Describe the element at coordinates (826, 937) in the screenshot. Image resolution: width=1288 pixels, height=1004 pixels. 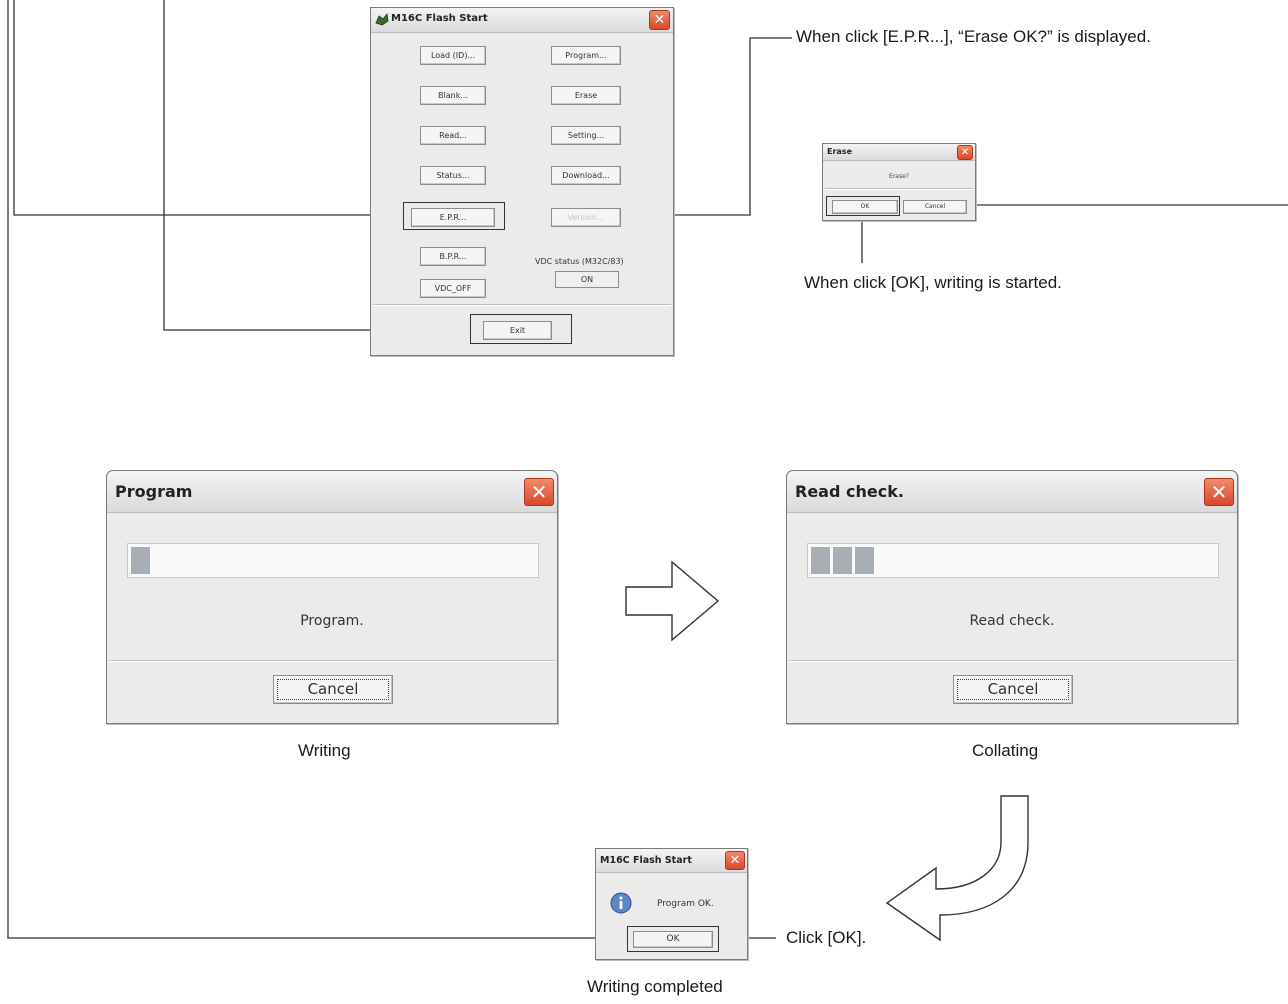
I see `click-ok-caption: Click [OK].` at that location.